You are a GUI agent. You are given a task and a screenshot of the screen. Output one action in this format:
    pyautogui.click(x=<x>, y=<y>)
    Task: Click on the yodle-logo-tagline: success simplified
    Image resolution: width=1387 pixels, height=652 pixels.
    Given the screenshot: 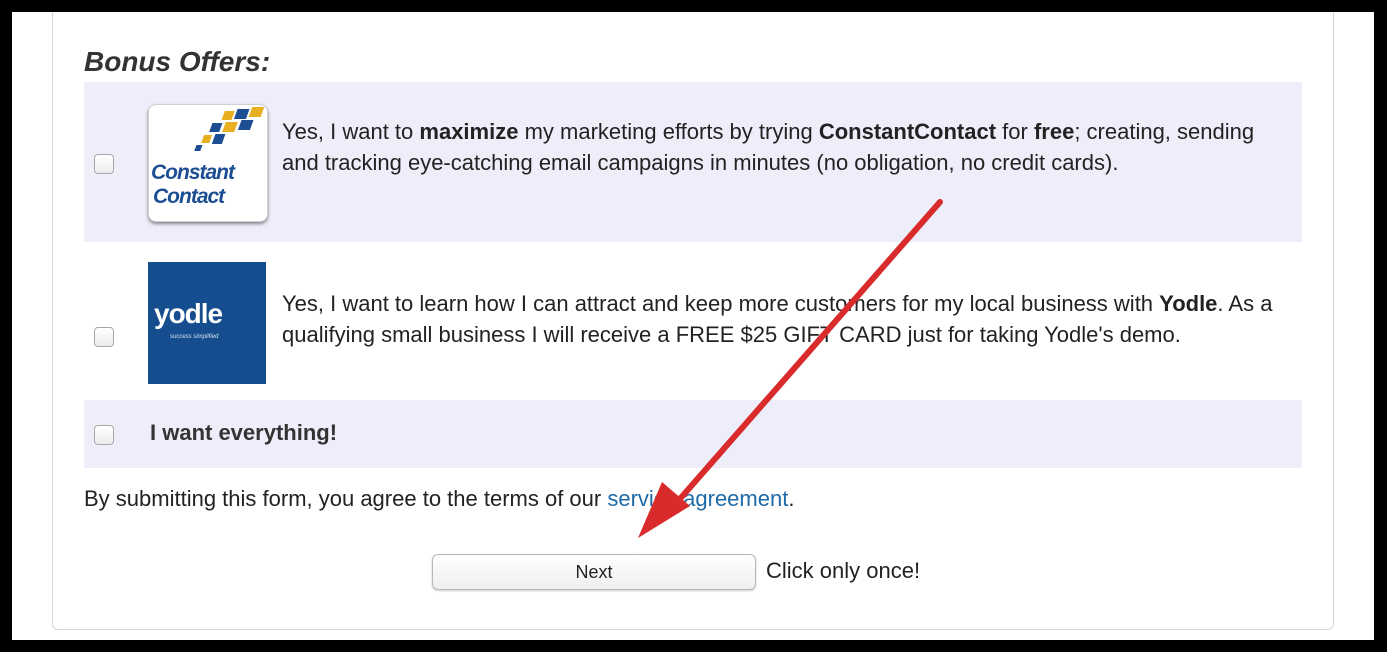 What is the action you would take?
    pyautogui.click(x=194, y=337)
    